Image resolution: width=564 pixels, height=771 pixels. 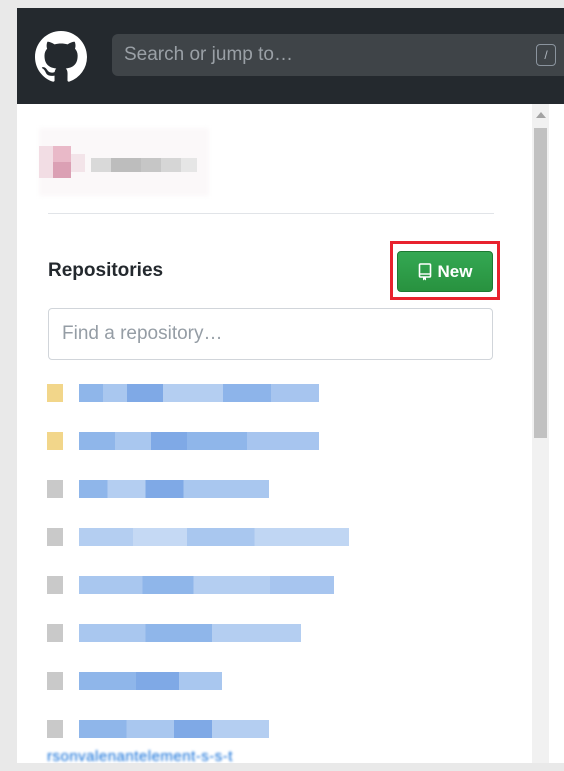 What do you see at coordinates (124, 162) in the screenshot?
I see `profile-switcher` at bounding box center [124, 162].